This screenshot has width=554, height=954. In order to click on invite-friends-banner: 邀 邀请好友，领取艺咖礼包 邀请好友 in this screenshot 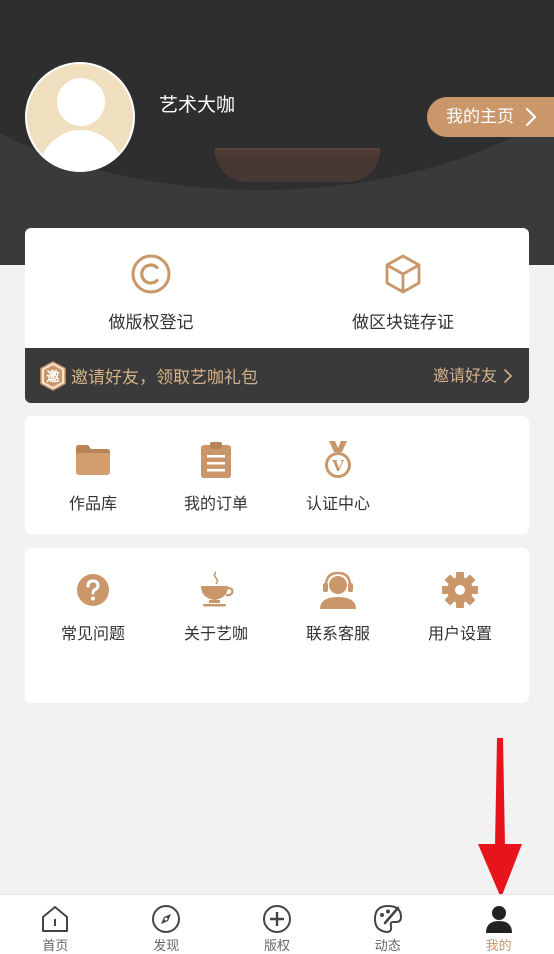, I will do `click(277, 375)`.